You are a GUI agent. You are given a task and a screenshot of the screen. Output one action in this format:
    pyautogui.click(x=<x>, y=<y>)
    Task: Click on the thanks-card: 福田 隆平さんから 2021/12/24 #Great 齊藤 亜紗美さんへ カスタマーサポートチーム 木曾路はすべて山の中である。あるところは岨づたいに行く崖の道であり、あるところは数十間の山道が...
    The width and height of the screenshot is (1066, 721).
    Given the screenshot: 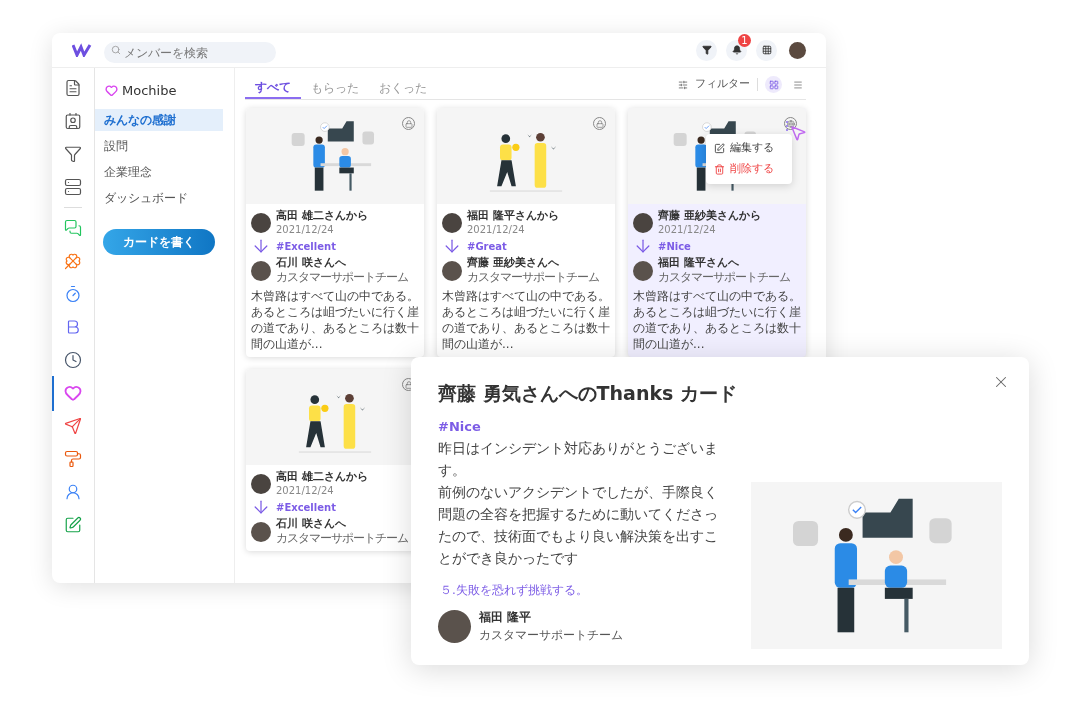 What is the action you would take?
    pyautogui.click(x=526, y=232)
    